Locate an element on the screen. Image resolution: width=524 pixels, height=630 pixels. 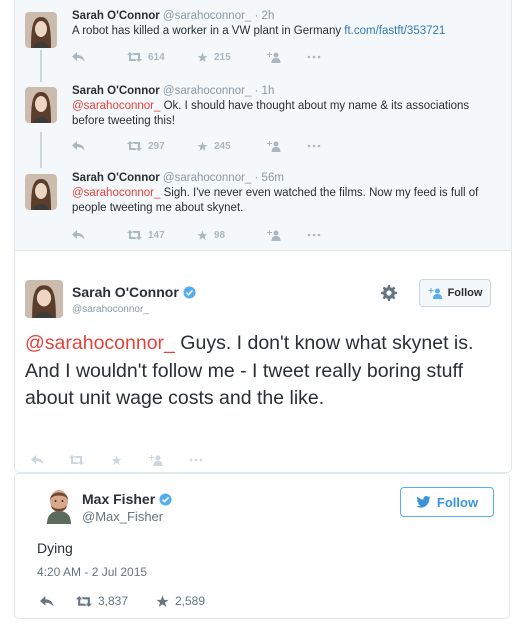
tweet-actions: 3,837 2,589 is located at coordinates (122, 601).